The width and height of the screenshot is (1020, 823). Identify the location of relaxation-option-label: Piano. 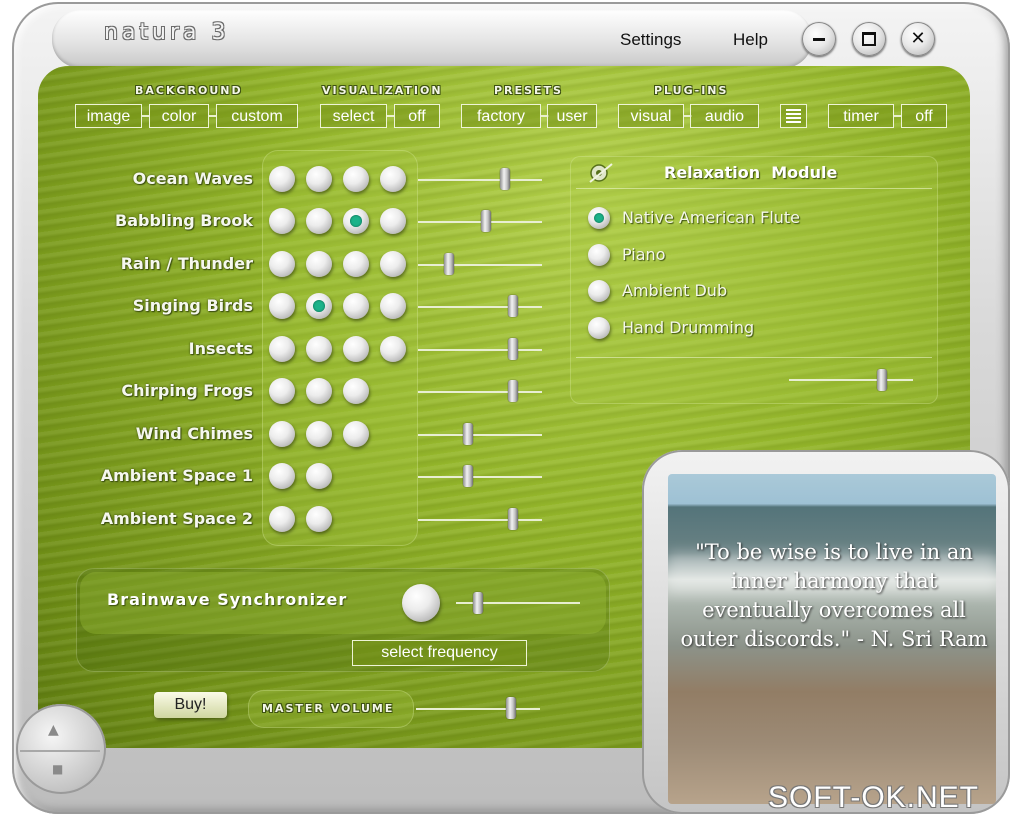
(644, 254).